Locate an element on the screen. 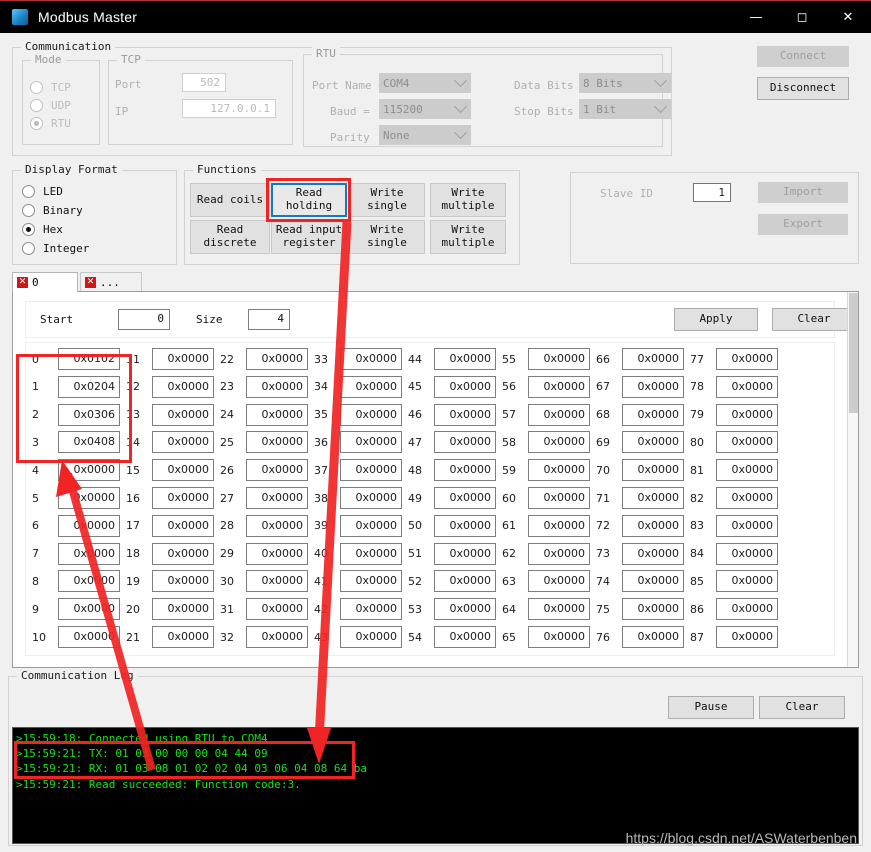 The height and width of the screenshot is (852, 871). function-button-read-coils: Read coils is located at coordinates (230, 200).